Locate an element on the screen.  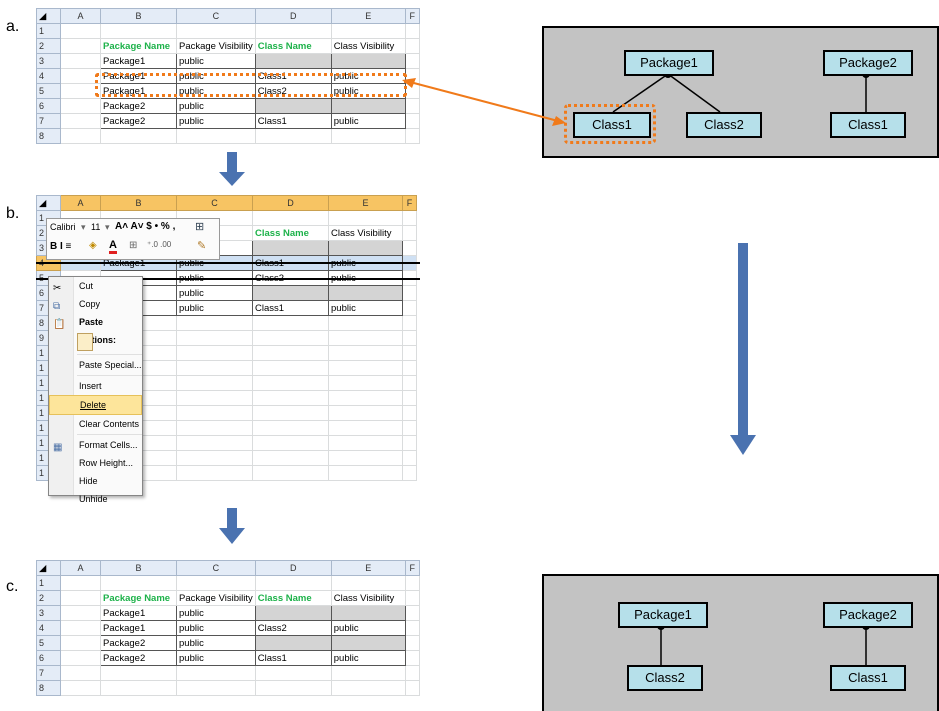
uml-node-package1: Package1 is located at coordinates (663, 615).